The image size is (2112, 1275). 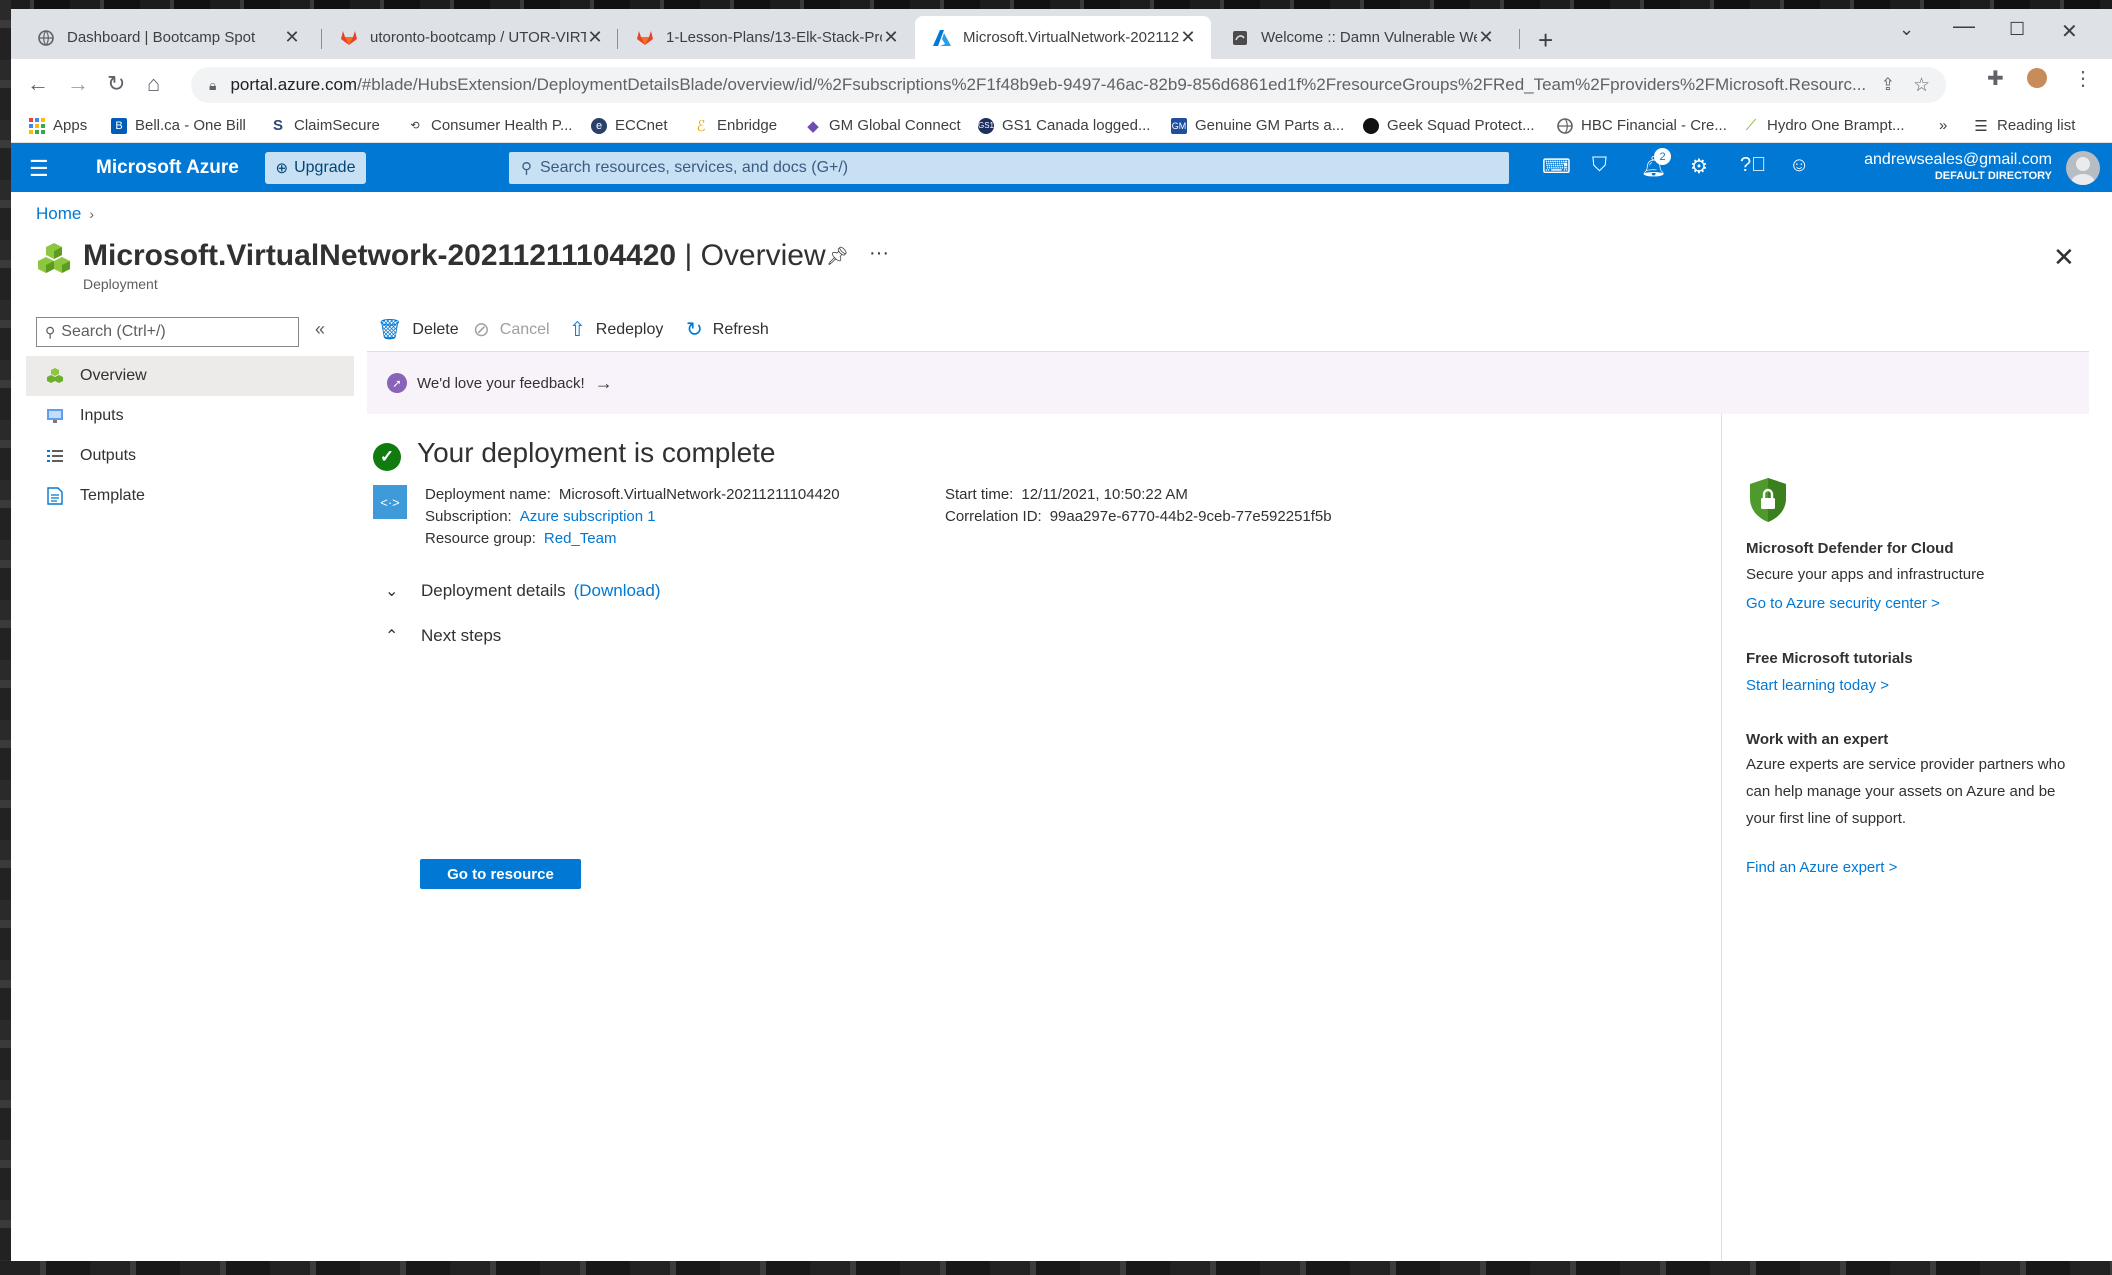 I want to click on menu-search-input: ⚲ Search (Ctrl+/), so click(x=167, y=332).